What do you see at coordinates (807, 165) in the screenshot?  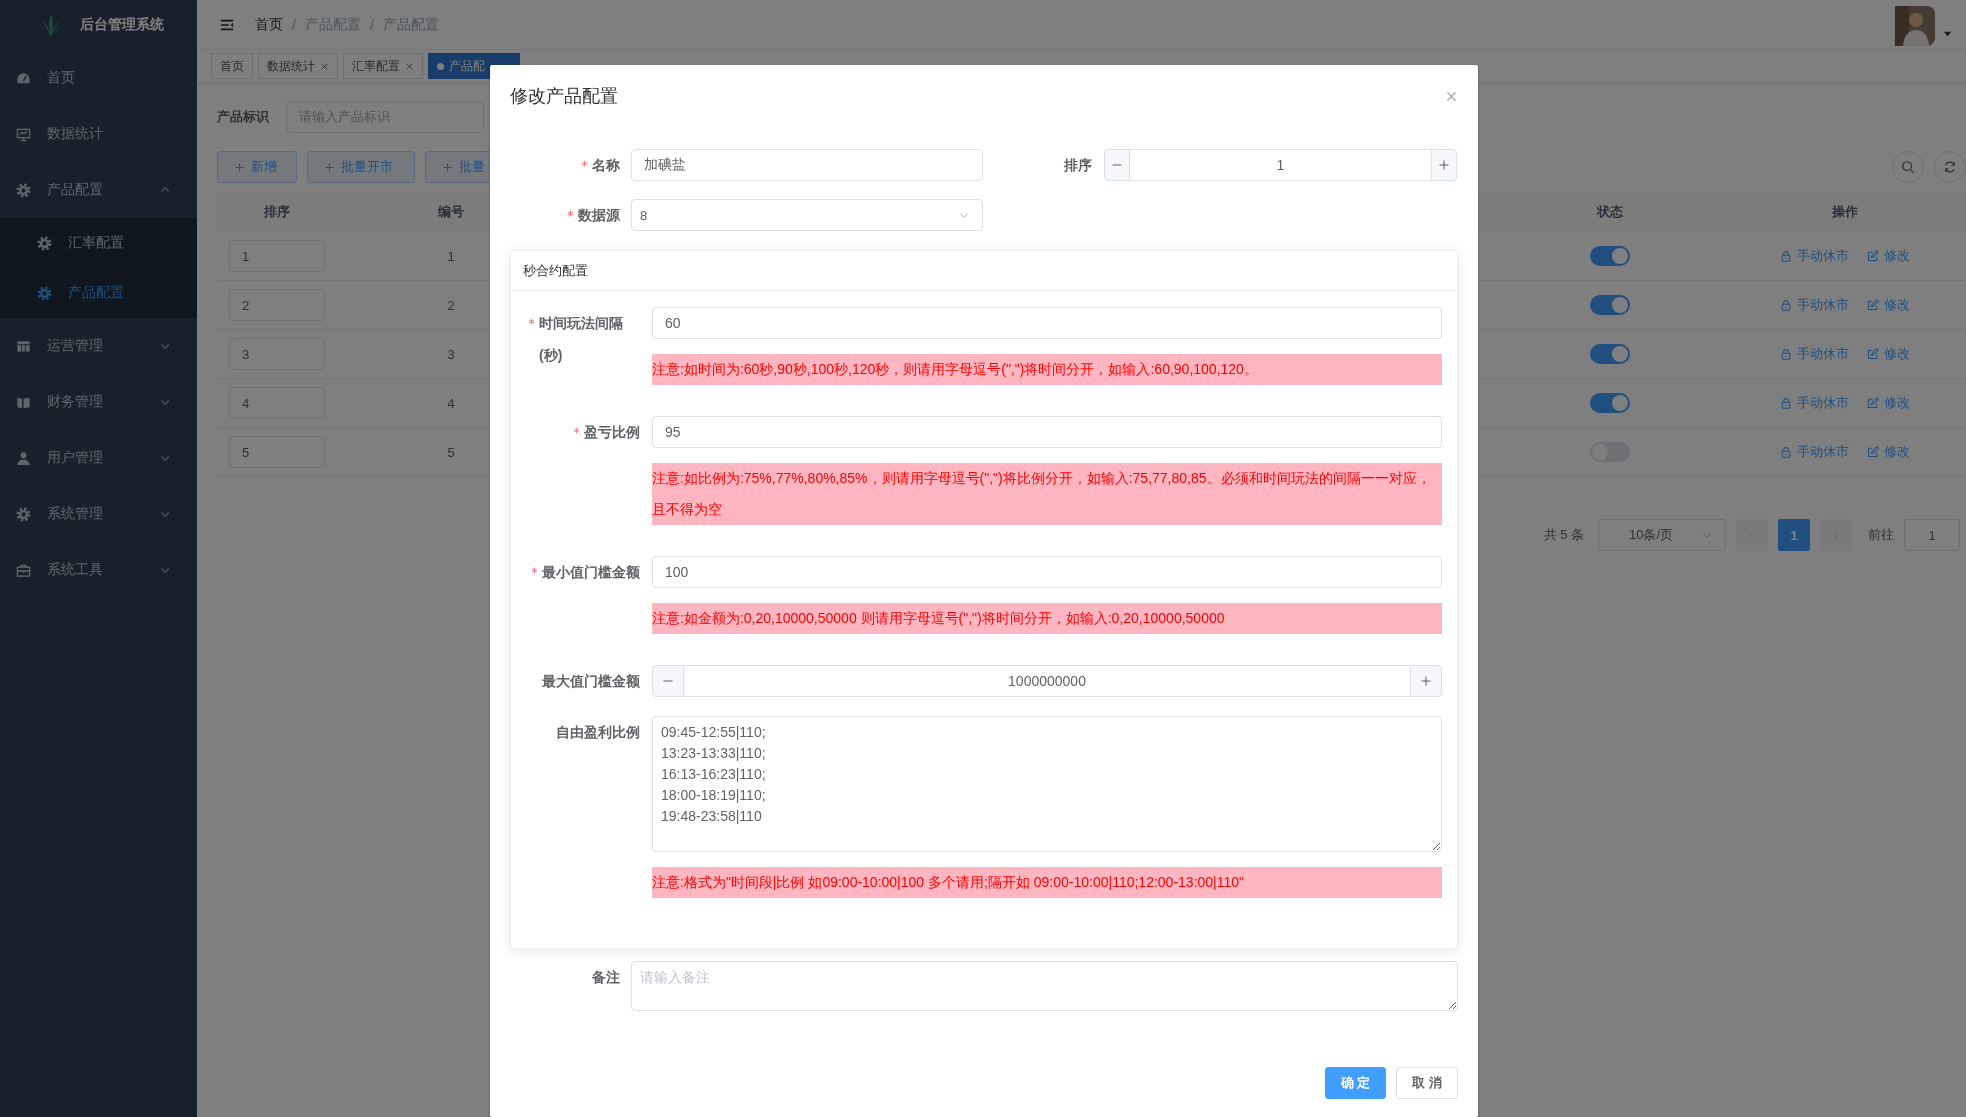 I see `text-field: 加碘盐` at bounding box center [807, 165].